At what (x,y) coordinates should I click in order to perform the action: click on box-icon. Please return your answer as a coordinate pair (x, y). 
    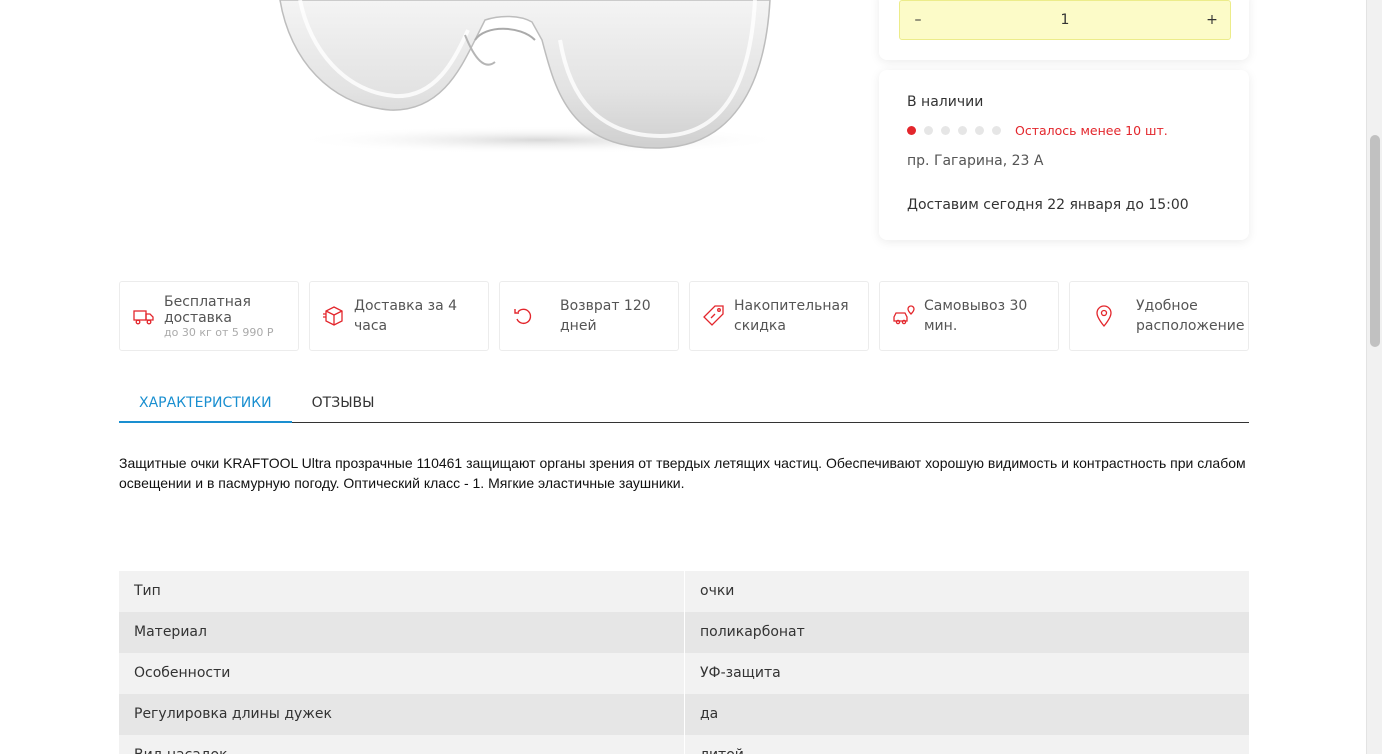
    Looking at the image, I should click on (334, 316).